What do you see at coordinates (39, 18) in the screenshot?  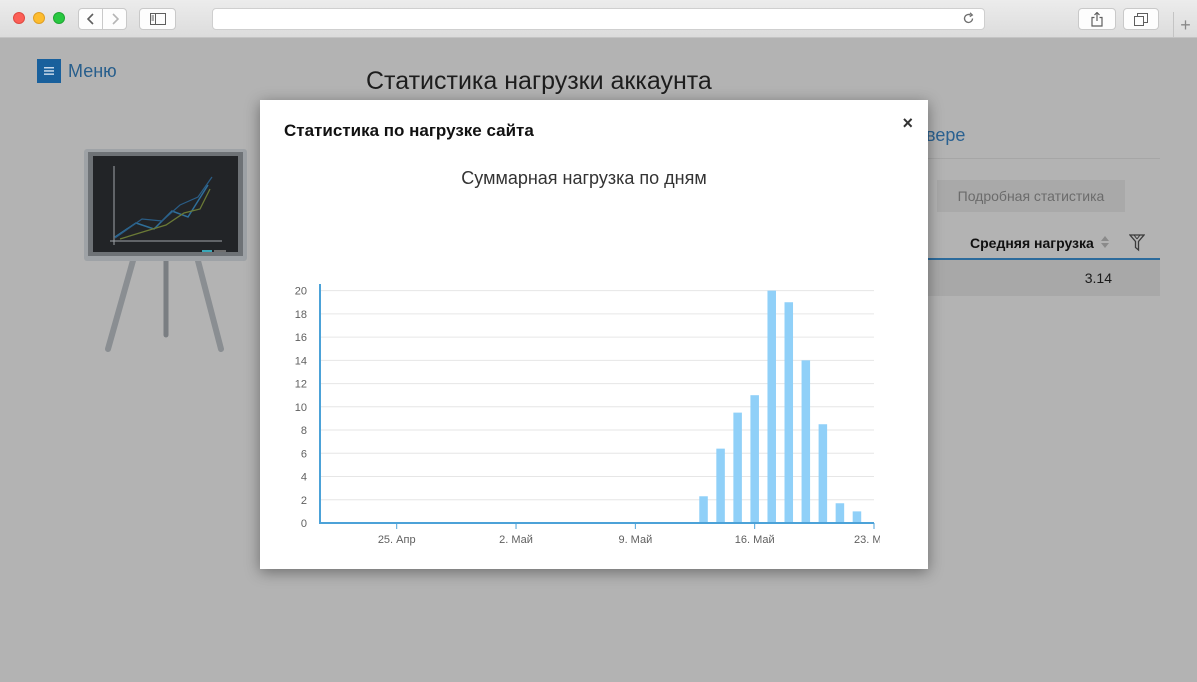 I see `minimize-window-button` at bounding box center [39, 18].